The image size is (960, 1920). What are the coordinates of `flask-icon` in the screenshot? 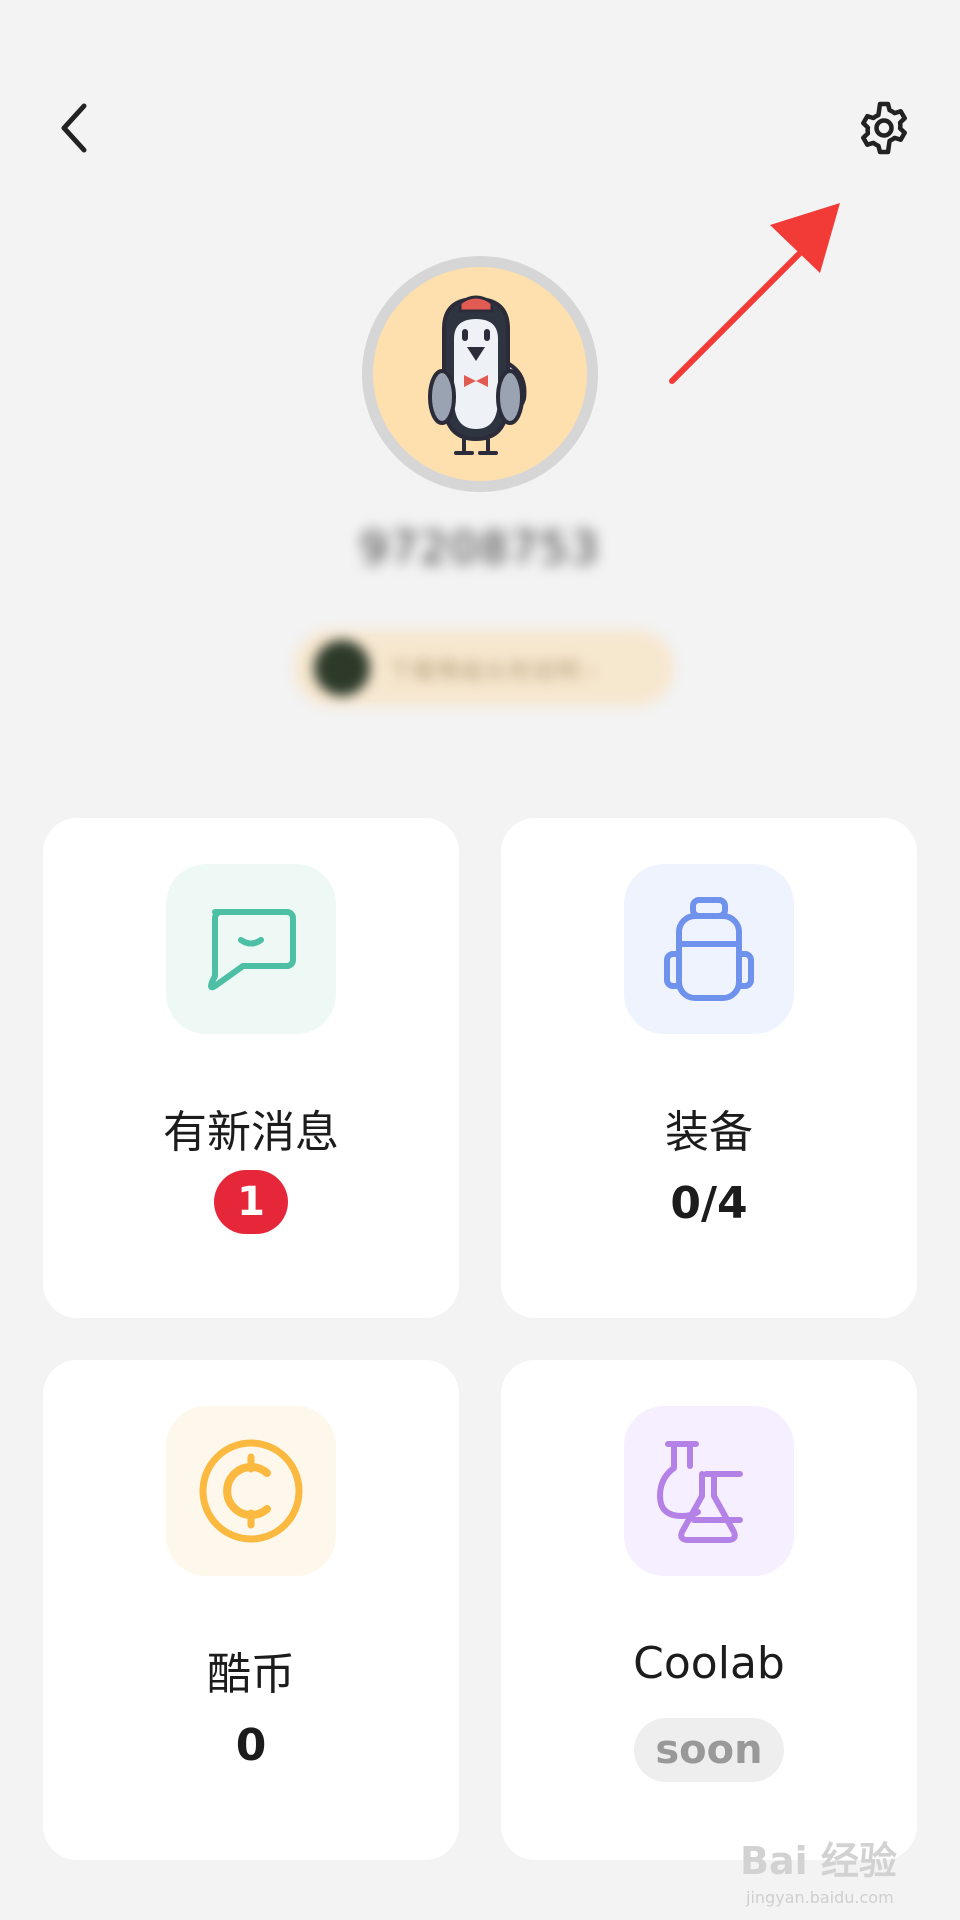 It's located at (700, 1492).